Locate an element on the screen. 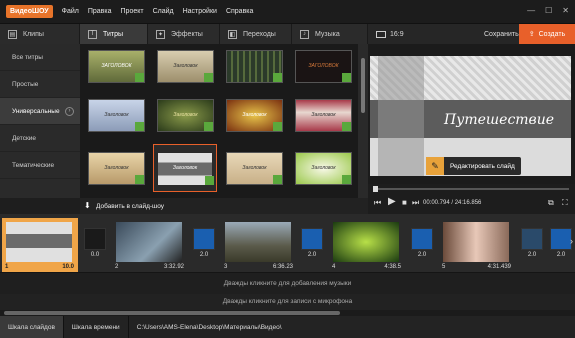 This screenshot has height=338, width=575. tab-transitions: ◧ Переходы is located at coordinates (256, 34).